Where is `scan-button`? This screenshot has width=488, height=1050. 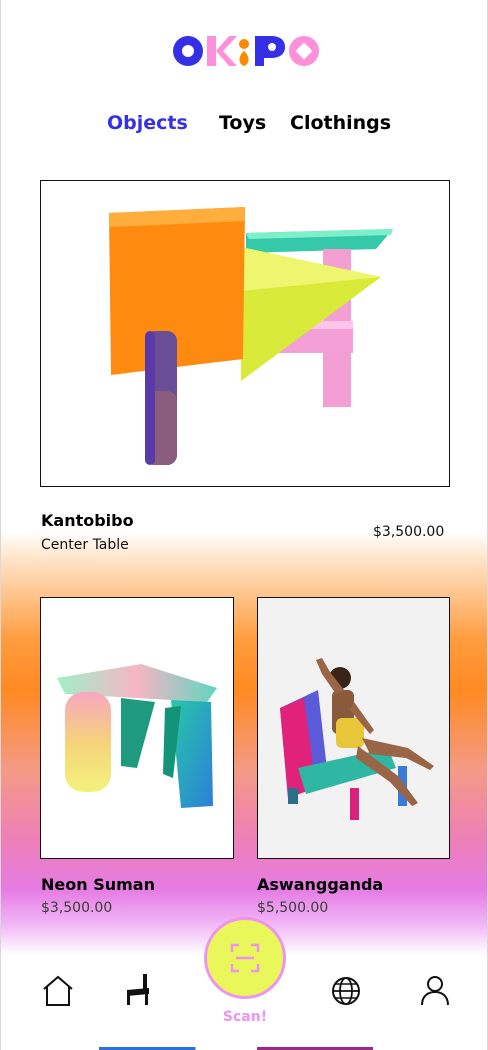 scan-button is located at coordinates (245, 958).